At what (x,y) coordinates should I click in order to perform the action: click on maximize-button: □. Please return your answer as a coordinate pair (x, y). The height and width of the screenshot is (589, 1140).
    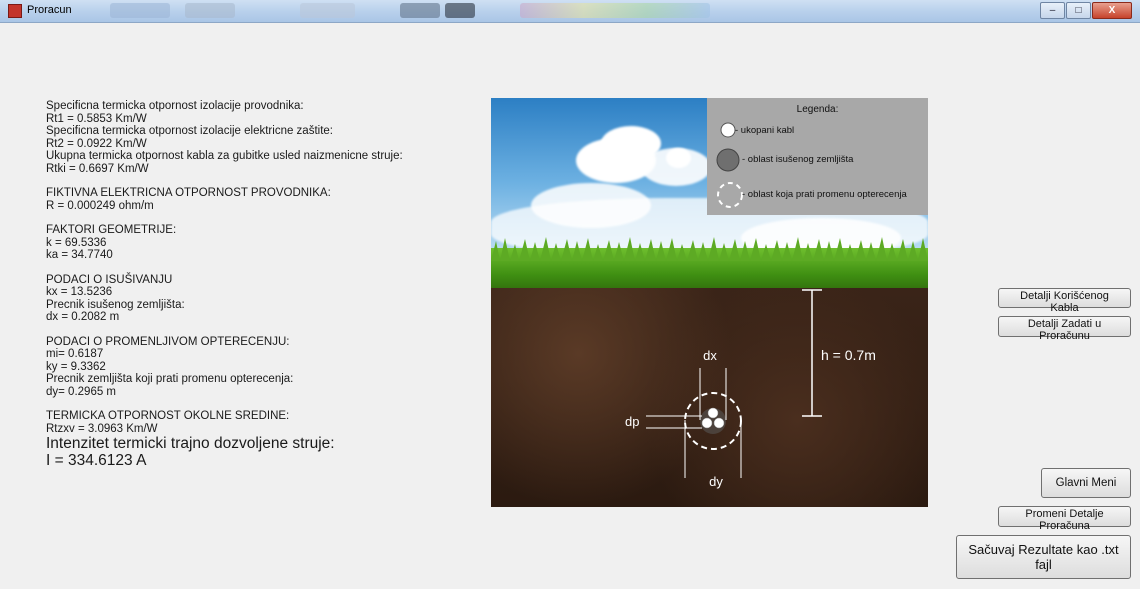
    Looking at the image, I should click on (1078, 10).